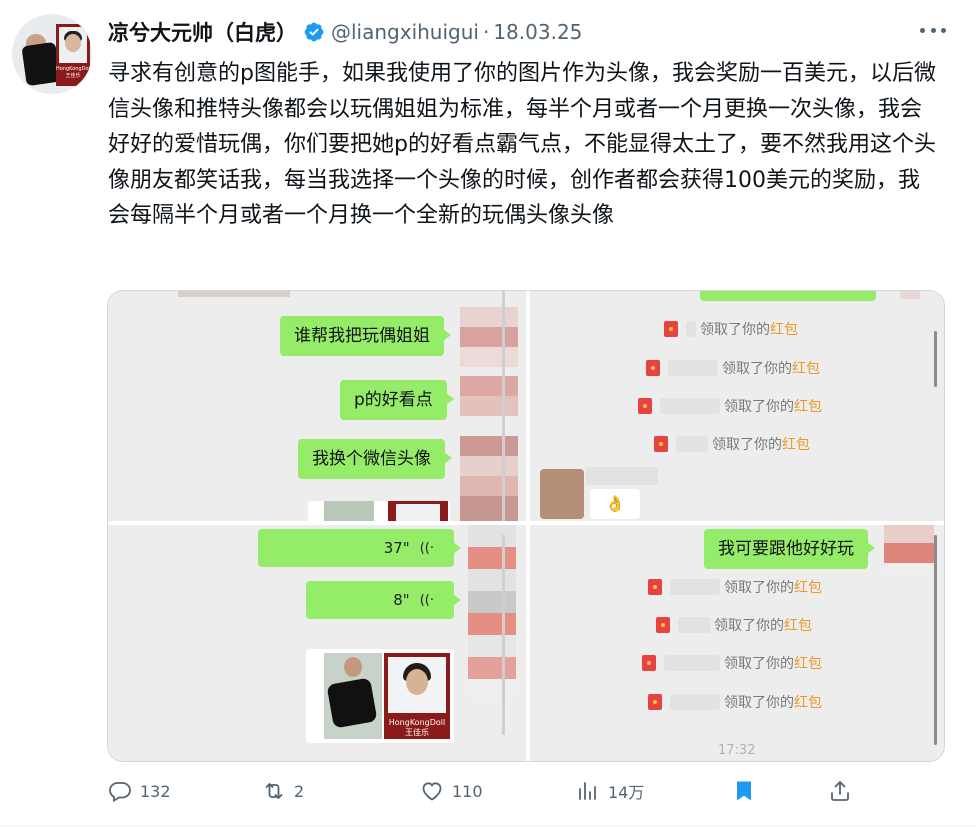 Image resolution: width=976 pixels, height=830 pixels. I want to click on voice-message: 8" ((·, so click(383, 600).